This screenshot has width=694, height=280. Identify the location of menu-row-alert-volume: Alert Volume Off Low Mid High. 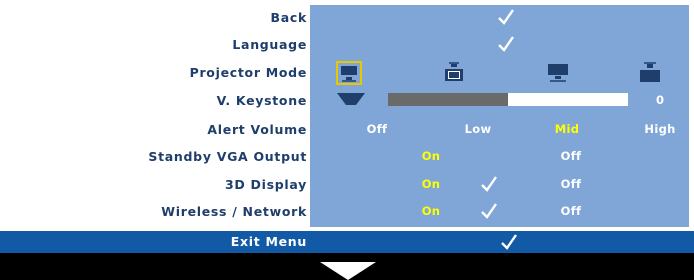
(347, 129).